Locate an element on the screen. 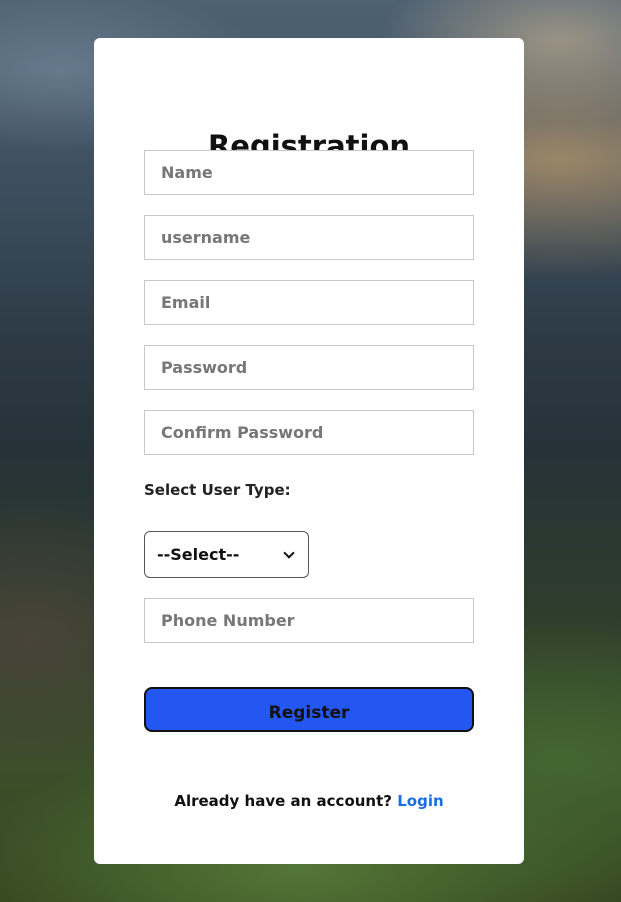 The image size is (621, 902). confirm-password-input is located at coordinates (309, 432).